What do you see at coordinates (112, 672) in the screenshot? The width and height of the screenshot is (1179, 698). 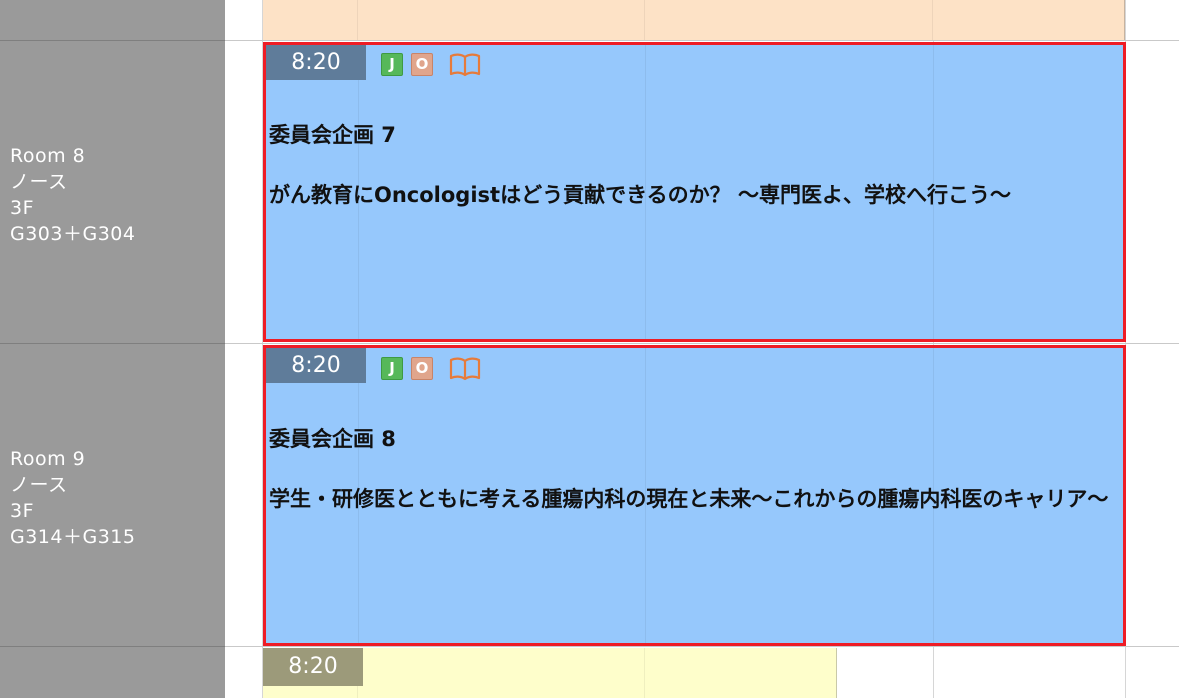 I see `room-header-next` at bounding box center [112, 672].